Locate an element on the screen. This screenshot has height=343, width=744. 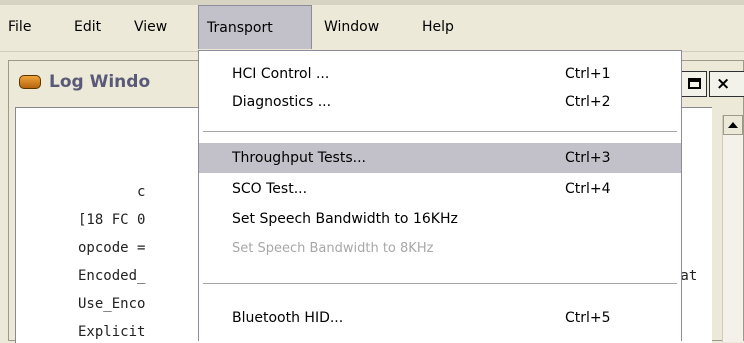
menu-item-label: Set Speech Bandwidth to 16KHz is located at coordinates (345, 219).